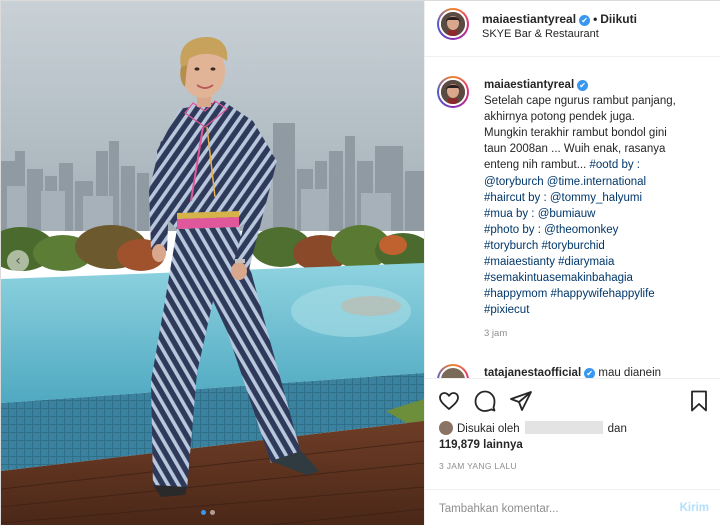 This screenshot has height=525, width=720. Describe the element at coordinates (453, 371) in the screenshot. I see `comment-avatar` at that location.